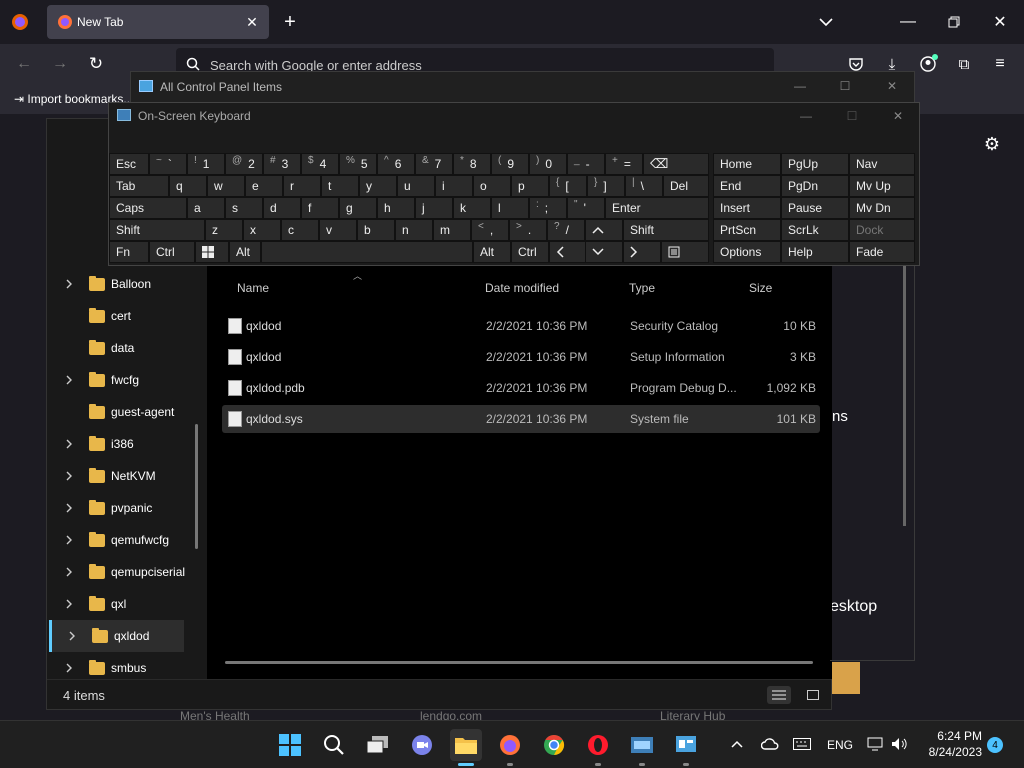 This screenshot has height=768, width=1024. What do you see at coordinates (290, 22) in the screenshot?
I see `new-tab-icon: +` at bounding box center [290, 22].